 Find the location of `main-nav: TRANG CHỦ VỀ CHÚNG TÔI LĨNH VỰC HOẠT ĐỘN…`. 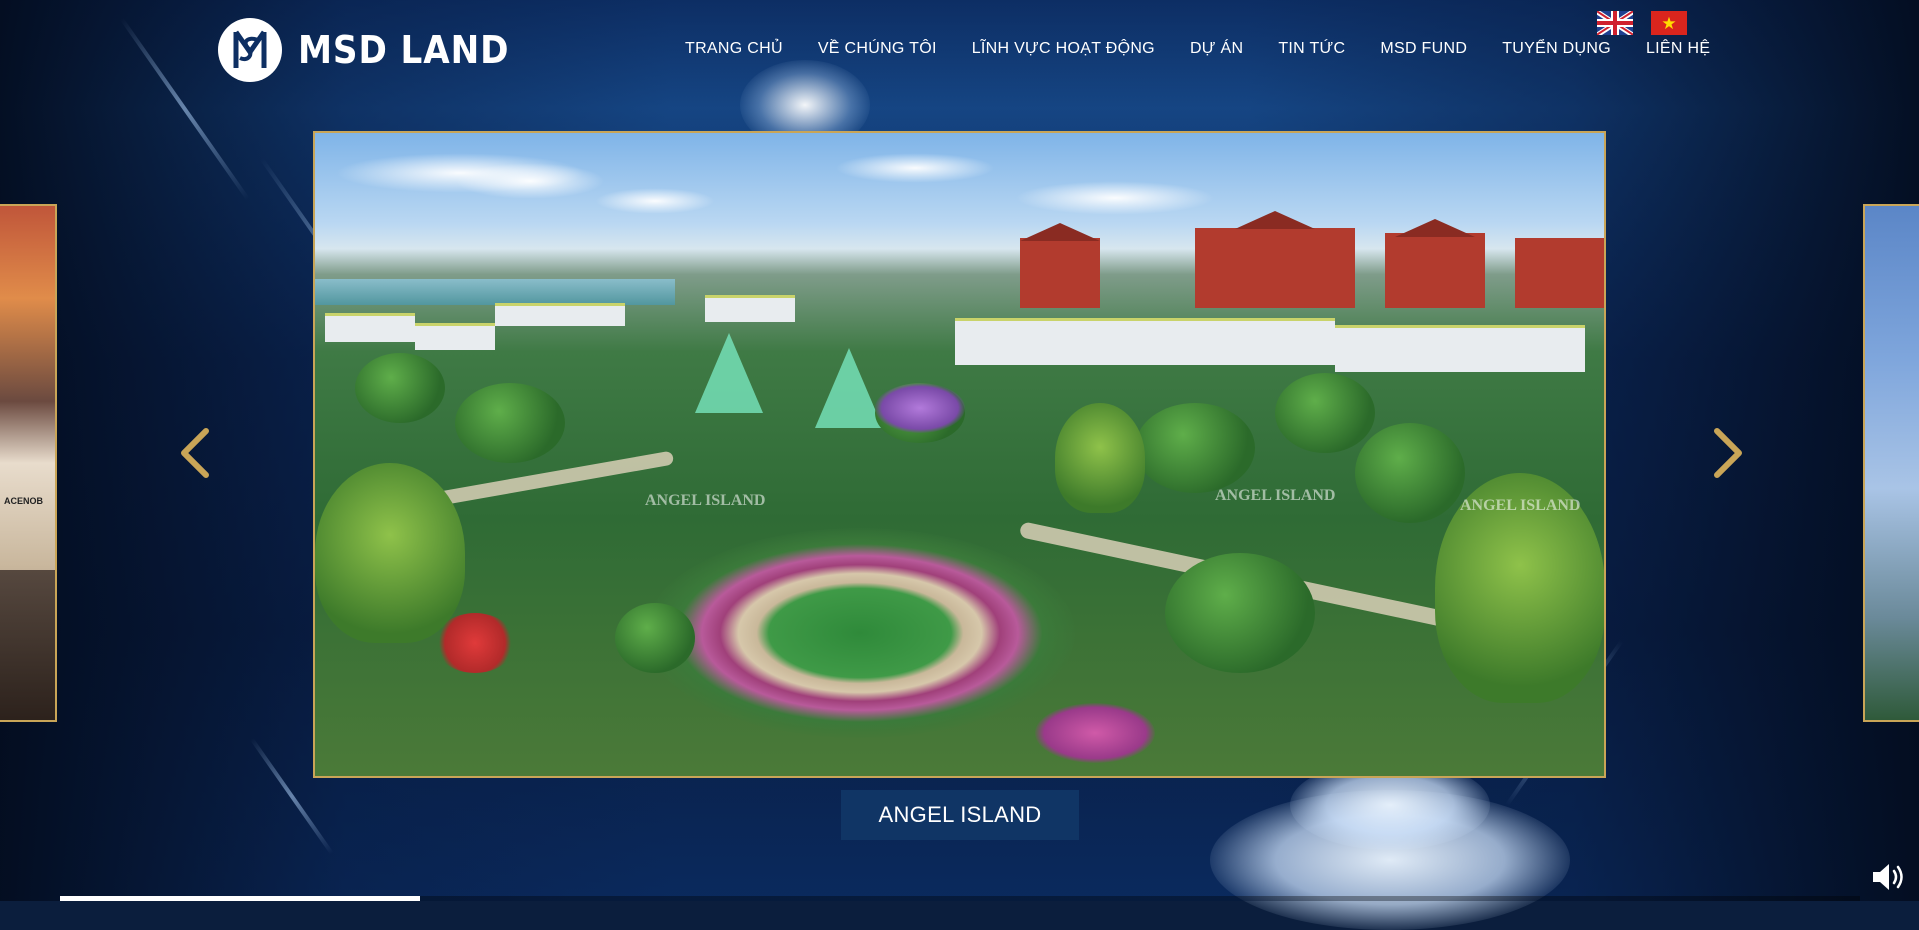

main-nav: TRANG CHỦ VỀ CHÚNG TÔI LĨNH VỰC HOẠT ĐỘN… is located at coordinates (1197, 49).